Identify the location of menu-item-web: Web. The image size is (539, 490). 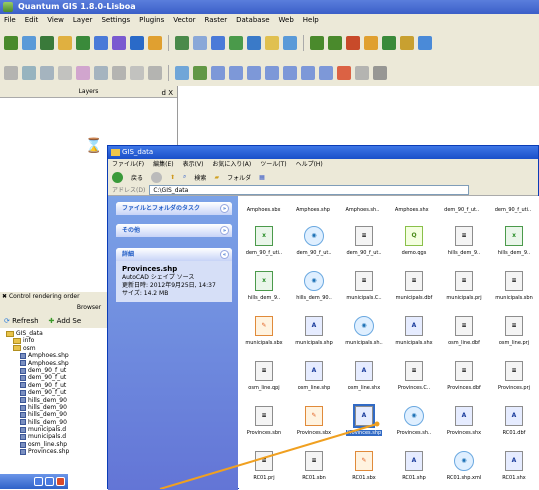
(286, 20).